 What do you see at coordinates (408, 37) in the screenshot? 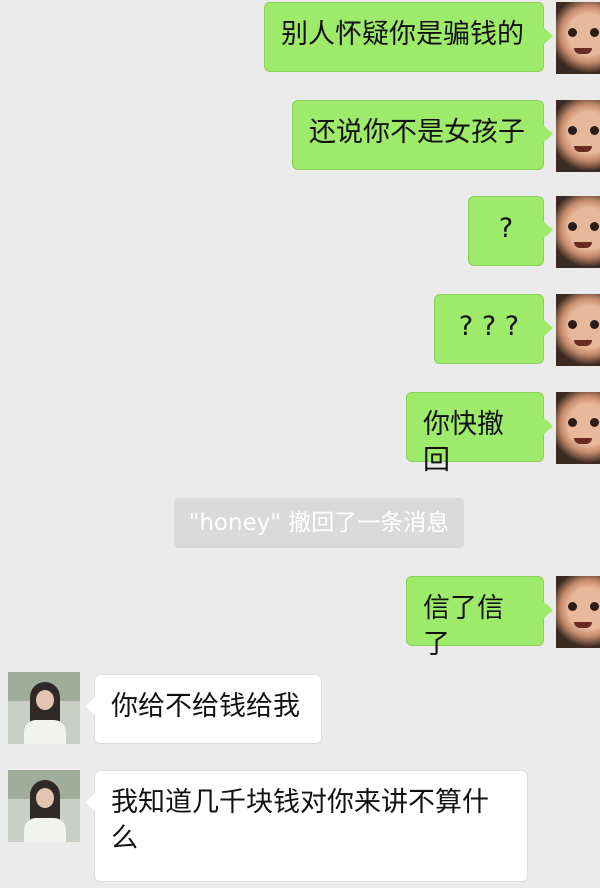
I see `sent-message-bubble: 别人怀疑你是骗钱的` at bounding box center [408, 37].